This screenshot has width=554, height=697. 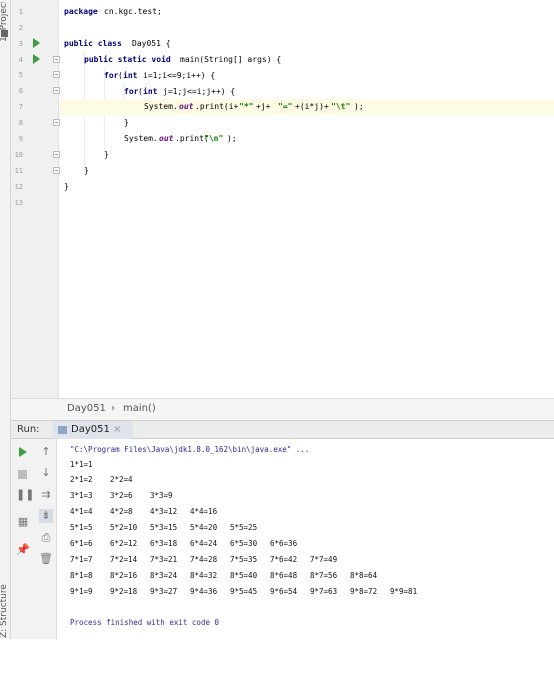 I want to click on run-class-gutter-icon, so click(x=36, y=43).